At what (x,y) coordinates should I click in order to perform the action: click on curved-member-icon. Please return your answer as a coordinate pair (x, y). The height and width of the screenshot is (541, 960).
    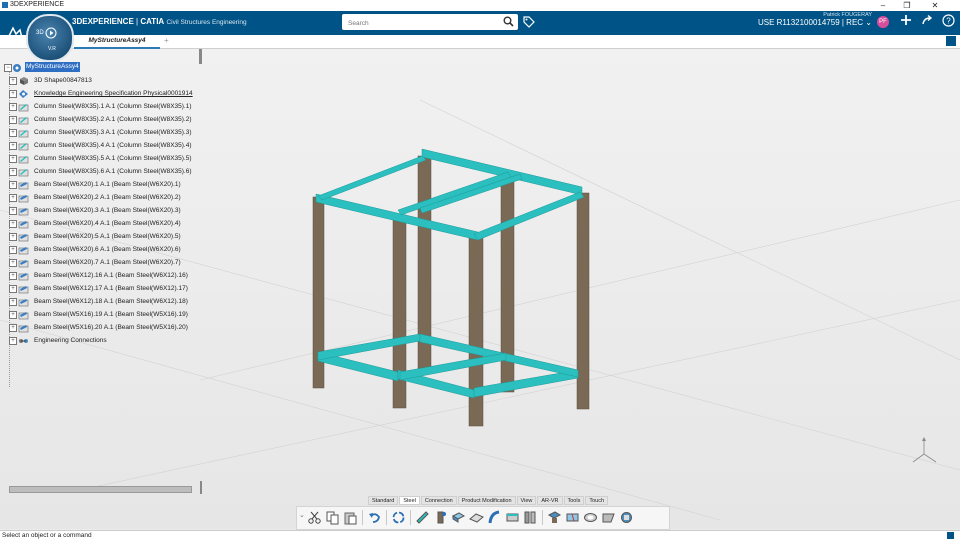
    Looking at the image, I should click on (494, 517).